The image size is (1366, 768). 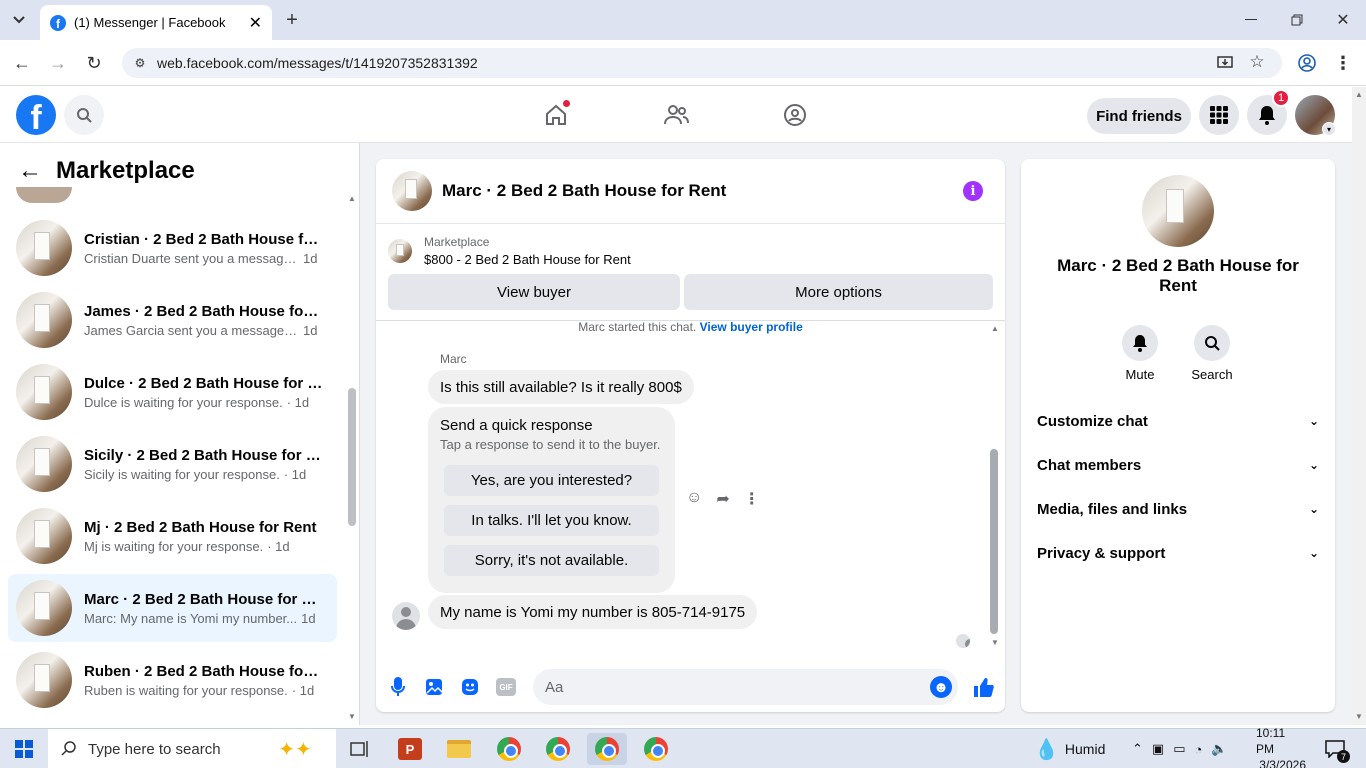 What do you see at coordinates (24, 749) in the screenshot?
I see `windows-start-icon` at bounding box center [24, 749].